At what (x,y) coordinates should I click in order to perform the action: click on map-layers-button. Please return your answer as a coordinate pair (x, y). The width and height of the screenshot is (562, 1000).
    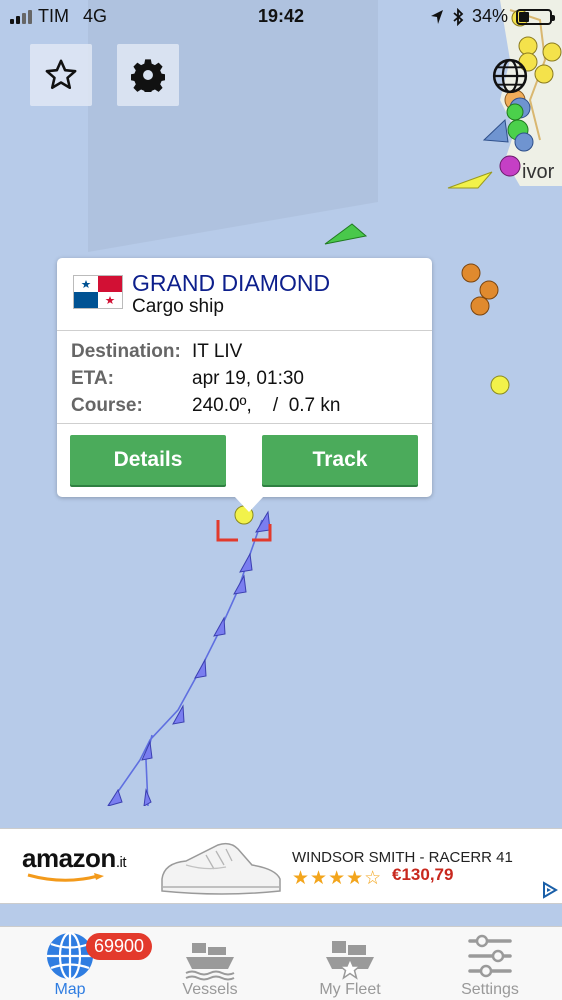
    Looking at the image, I should click on (510, 76).